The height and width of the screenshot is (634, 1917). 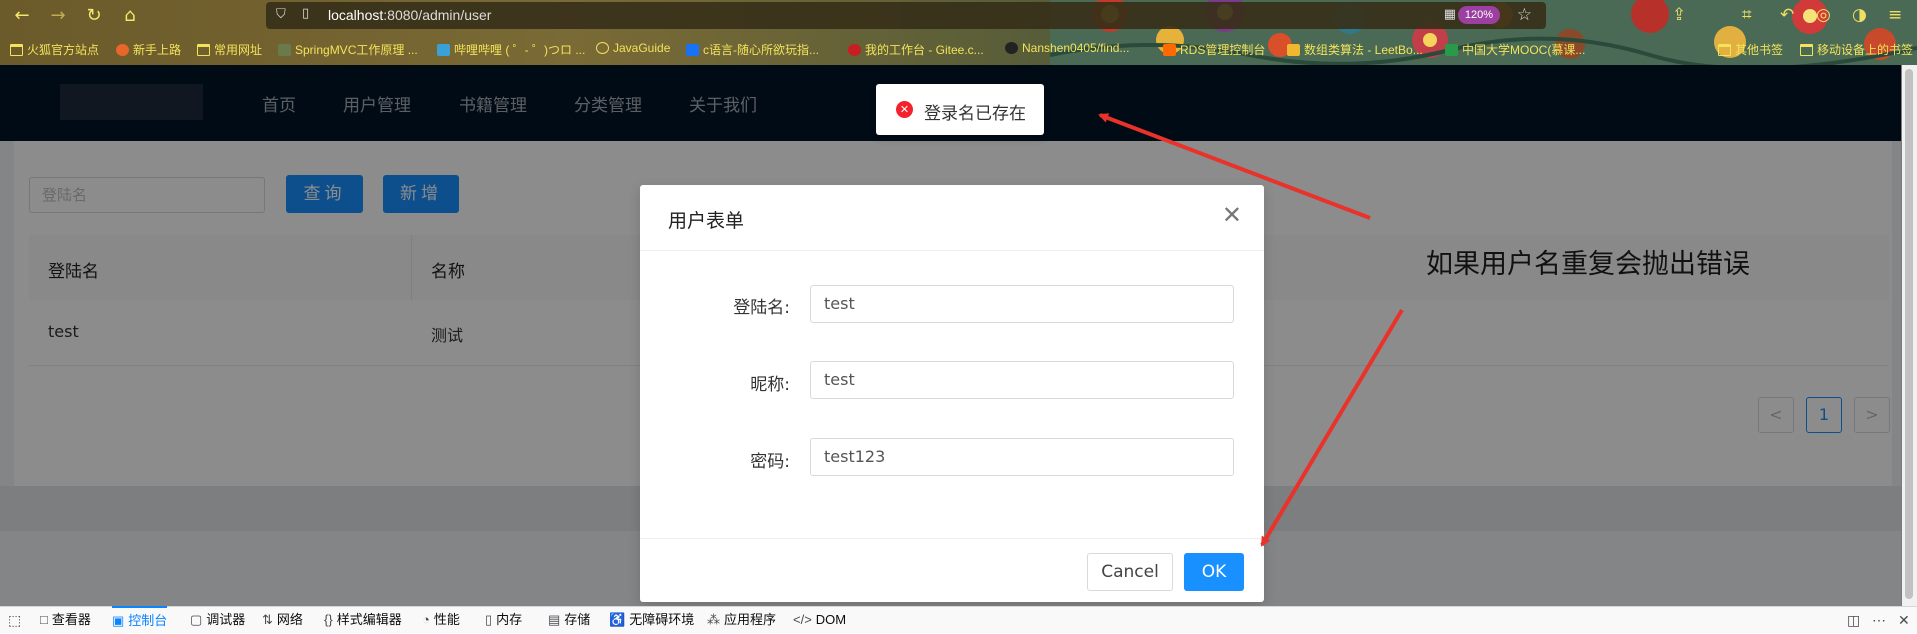 What do you see at coordinates (217, 620) in the screenshot?
I see `devtools-tab-debugger: ▢ 调试器` at bounding box center [217, 620].